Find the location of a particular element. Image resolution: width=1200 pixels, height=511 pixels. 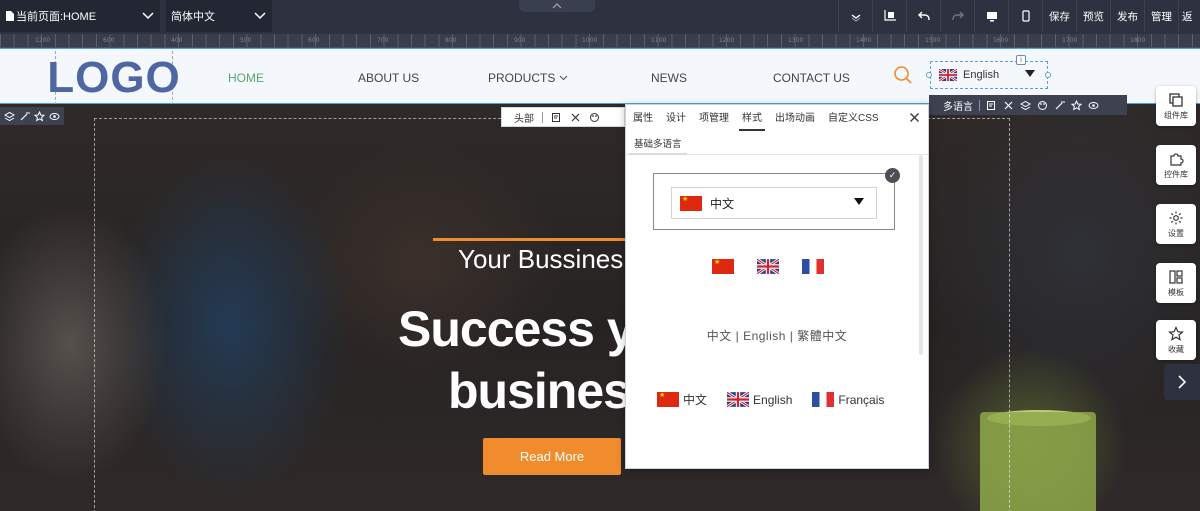

search-icon is located at coordinates (903, 75).